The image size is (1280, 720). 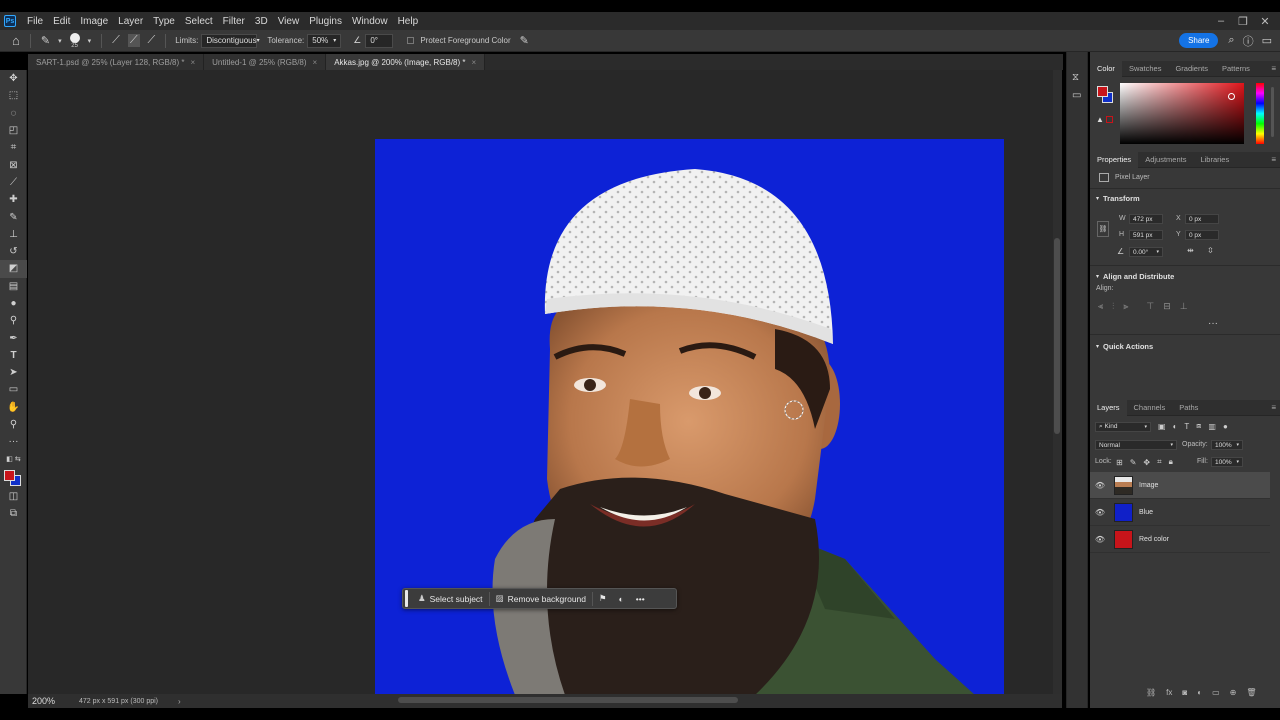 I want to click on menu-view: View, so click(x=289, y=21).